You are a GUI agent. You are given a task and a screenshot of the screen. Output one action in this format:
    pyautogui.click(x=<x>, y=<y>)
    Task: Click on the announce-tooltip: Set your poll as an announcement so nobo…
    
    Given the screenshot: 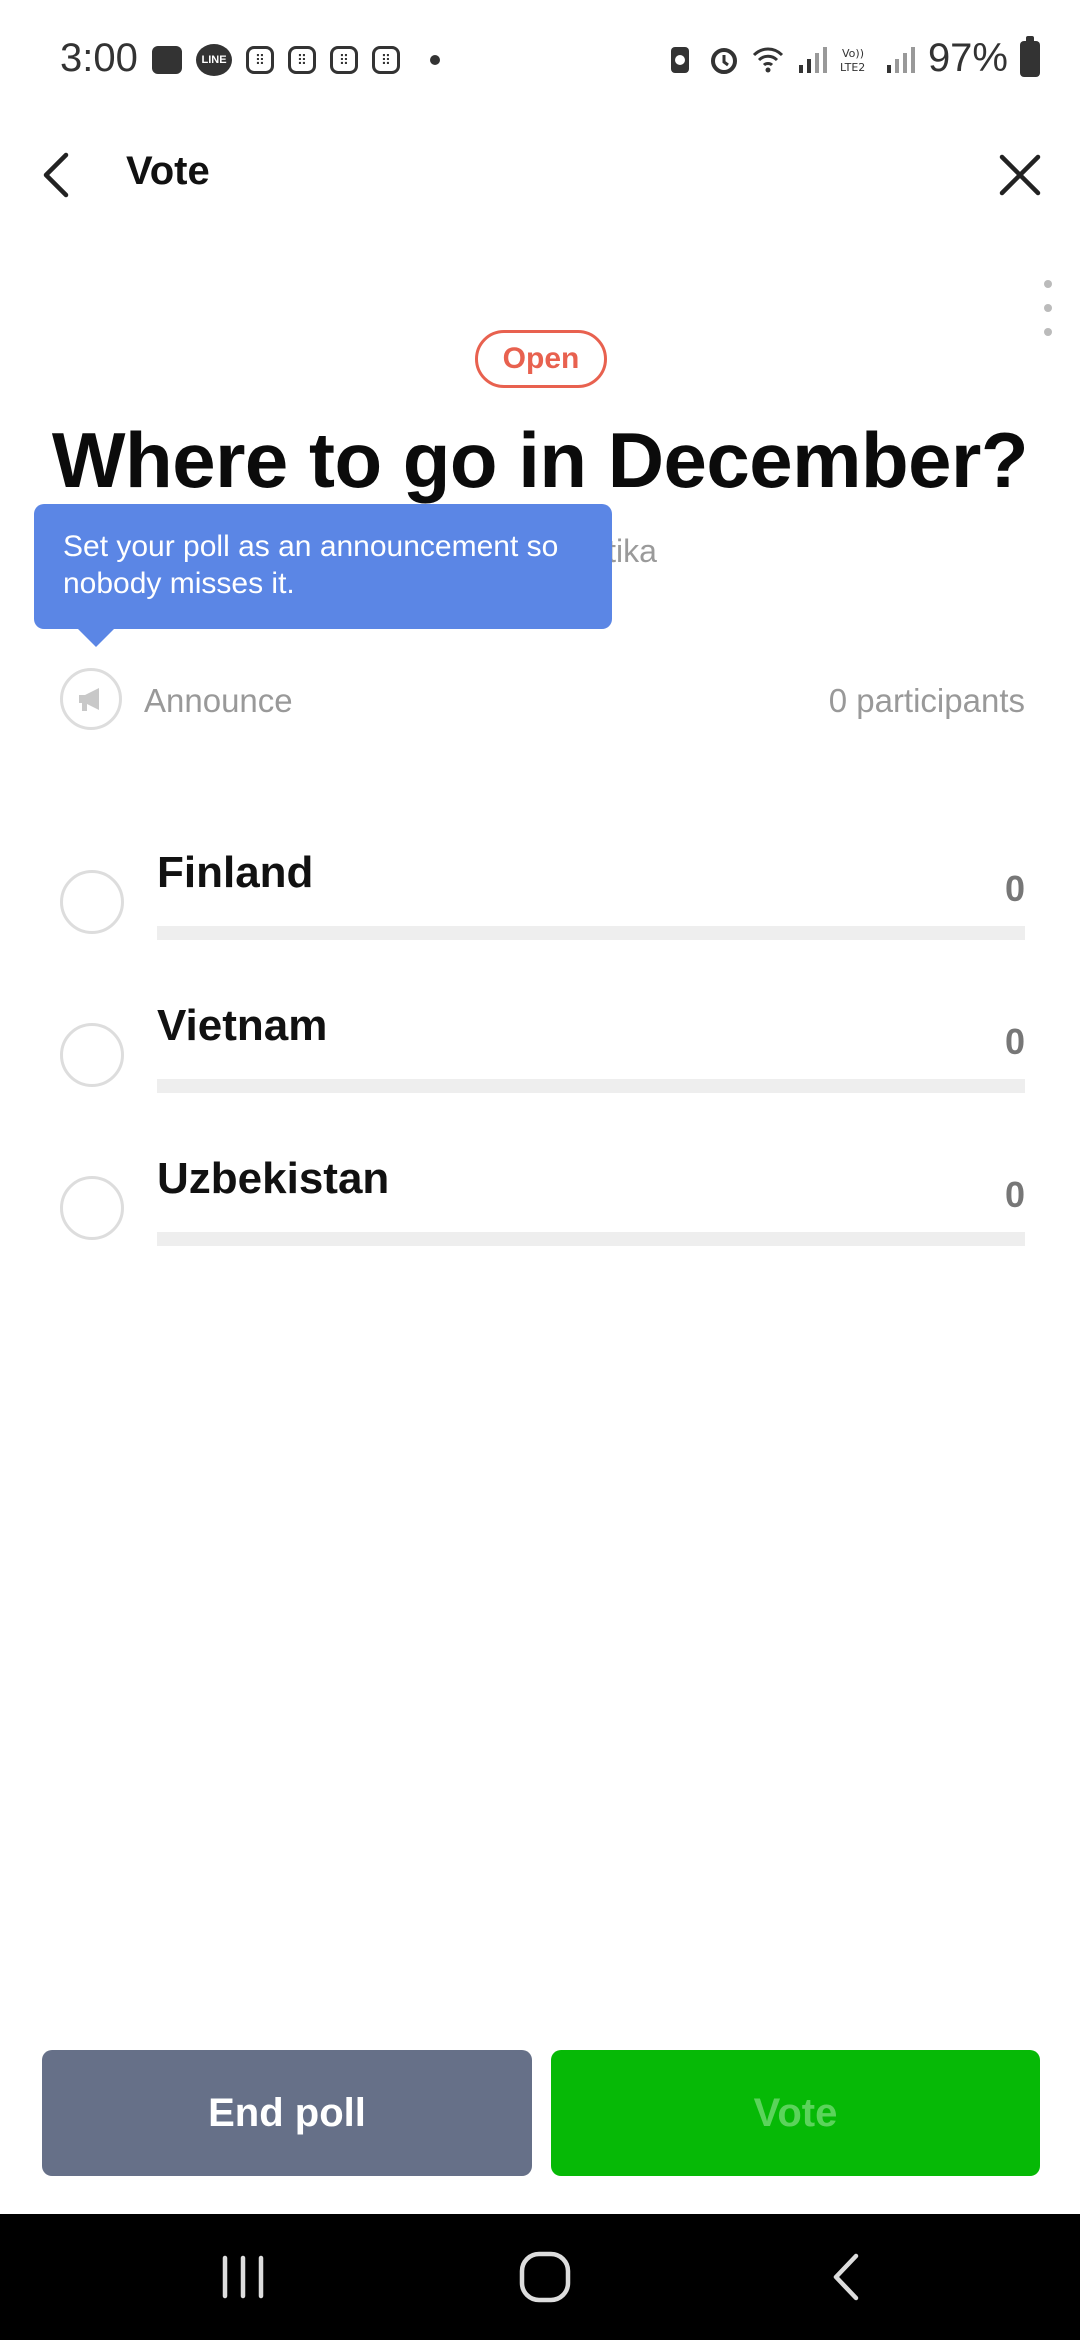 What is the action you would take?
    pyautogui.click(x=323, y=575)
    